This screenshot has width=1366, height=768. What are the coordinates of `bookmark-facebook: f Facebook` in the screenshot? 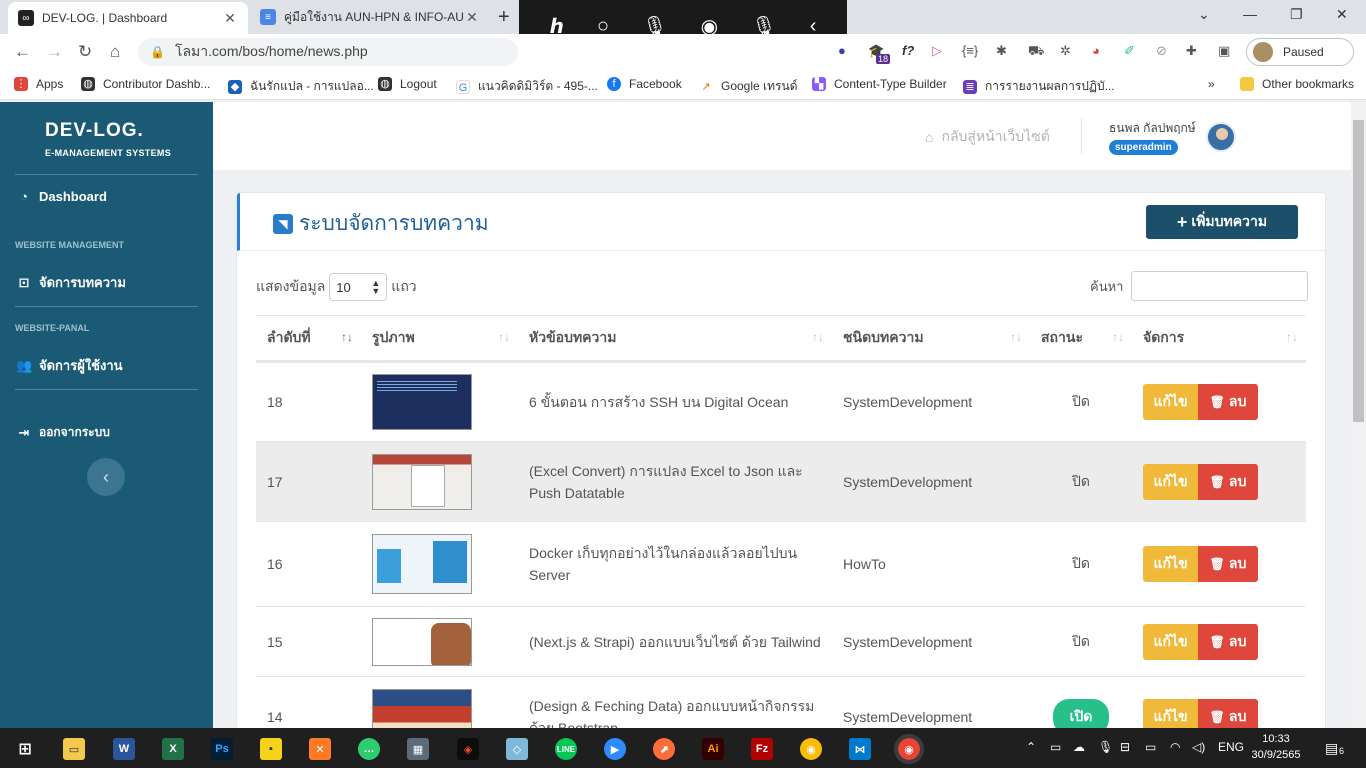 It's located at (644, 84).